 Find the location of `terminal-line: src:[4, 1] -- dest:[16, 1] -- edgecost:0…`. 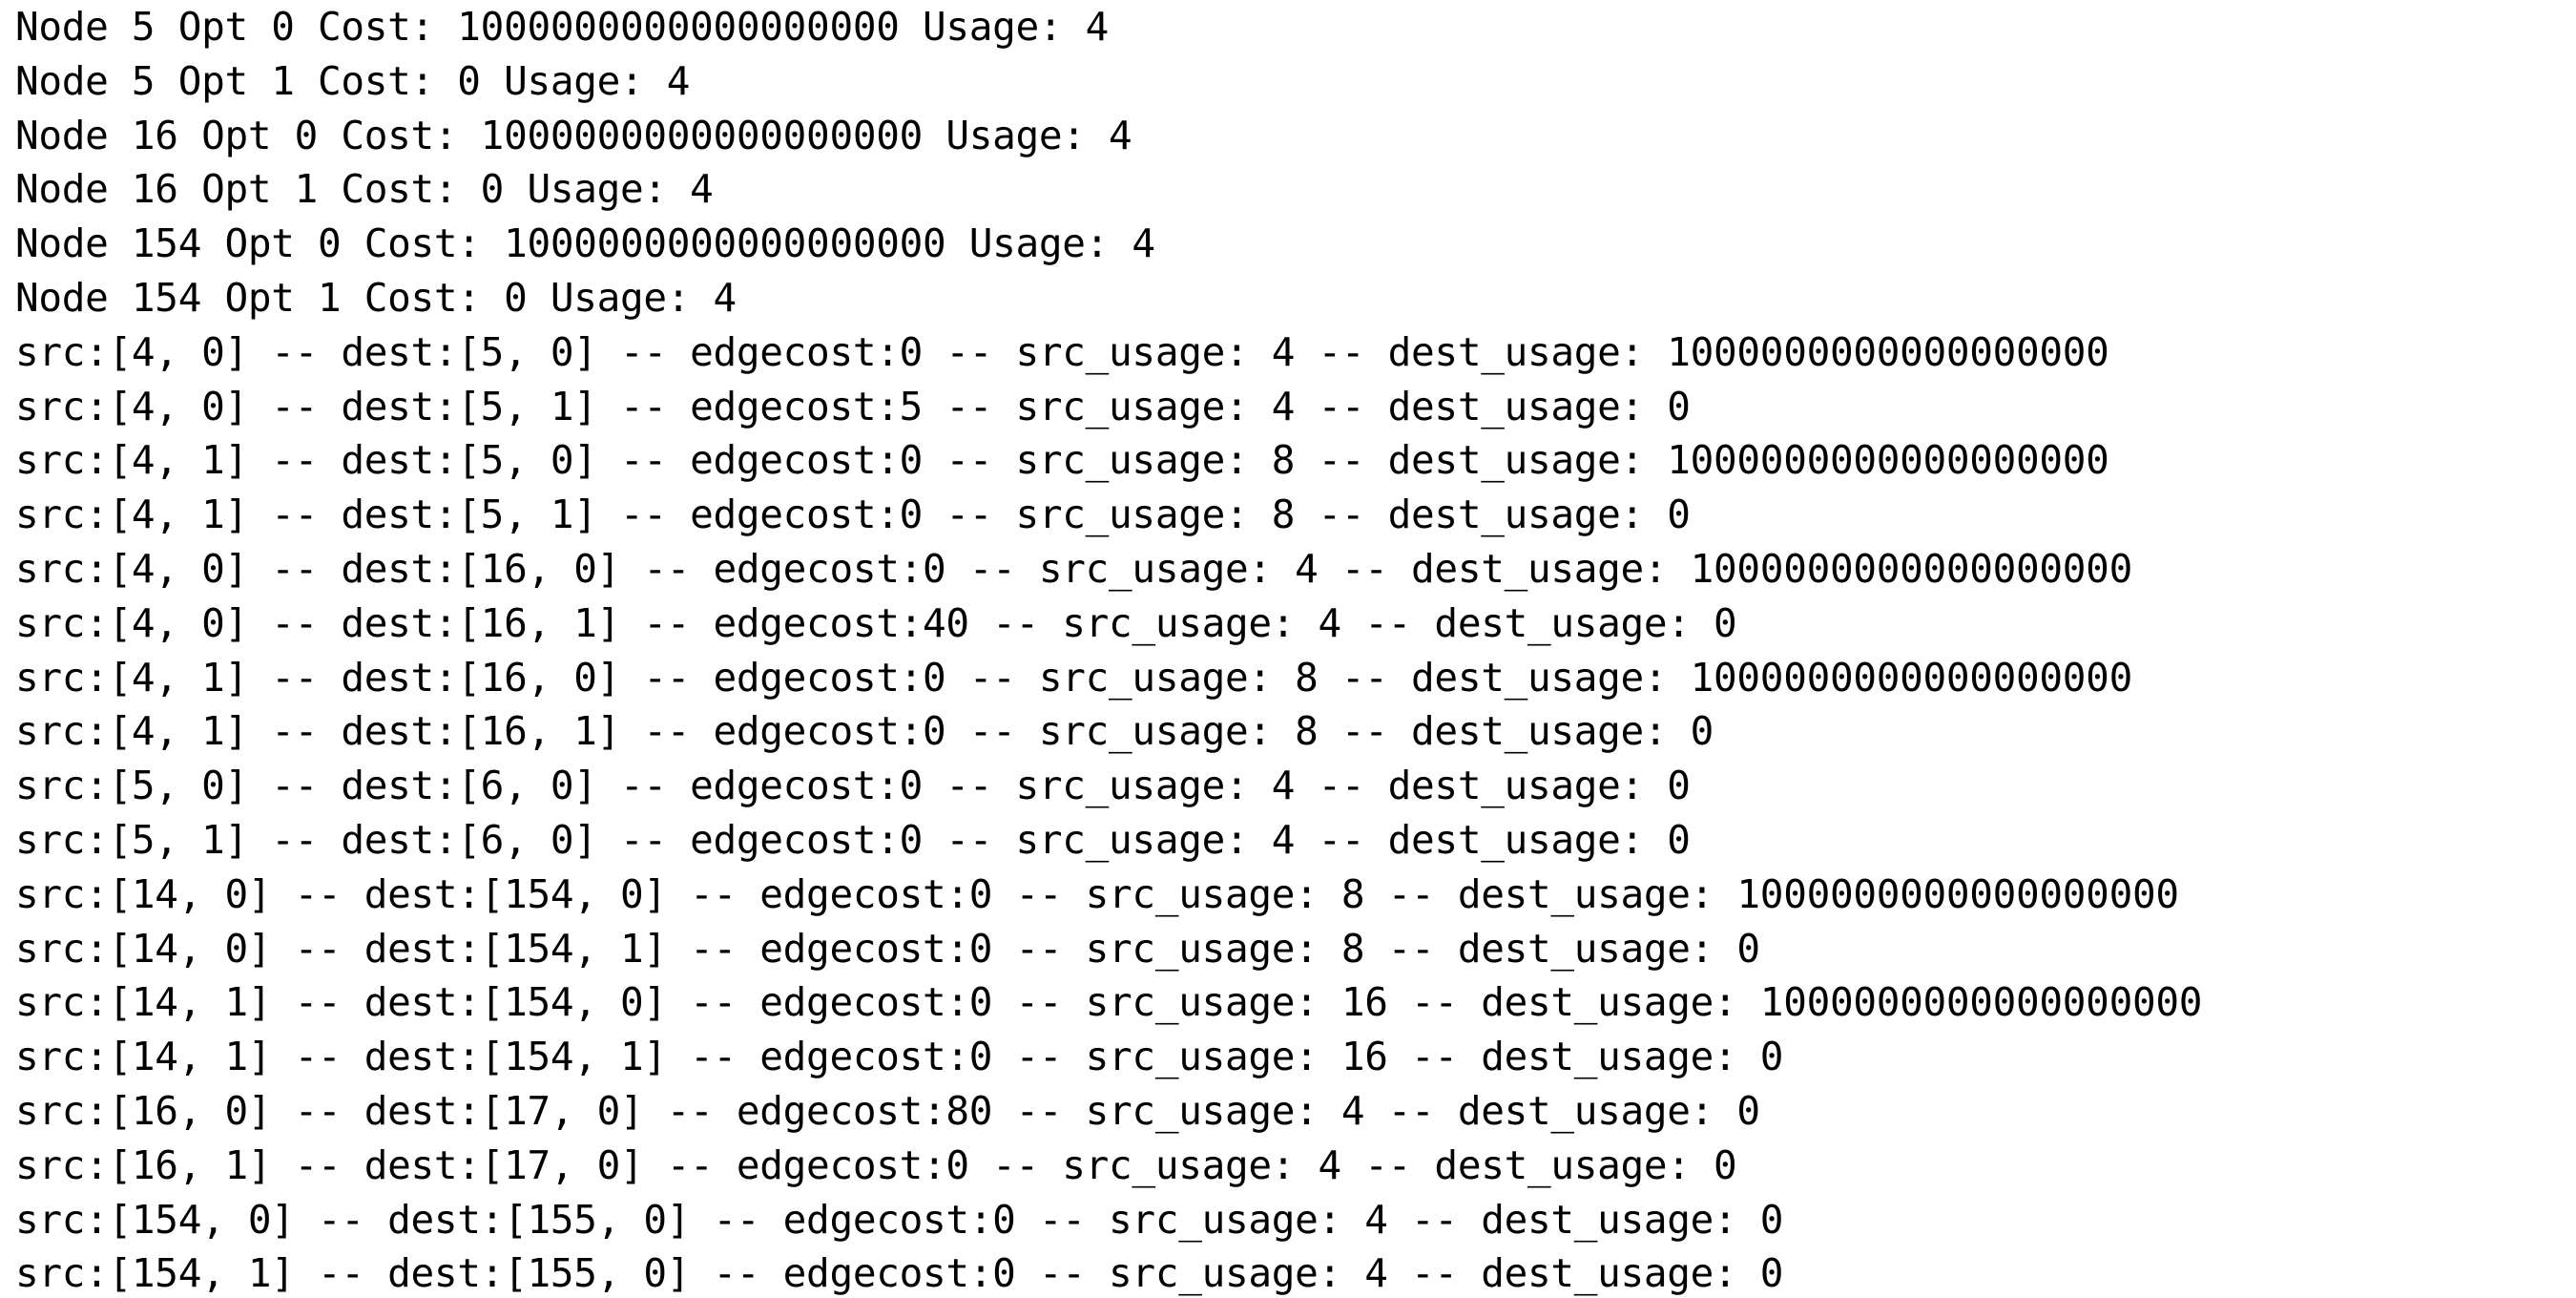

terminal-line: src:[4, 1] -- dest:[16, 1] -- edgecost:0… is located at coordinates (864, 731).